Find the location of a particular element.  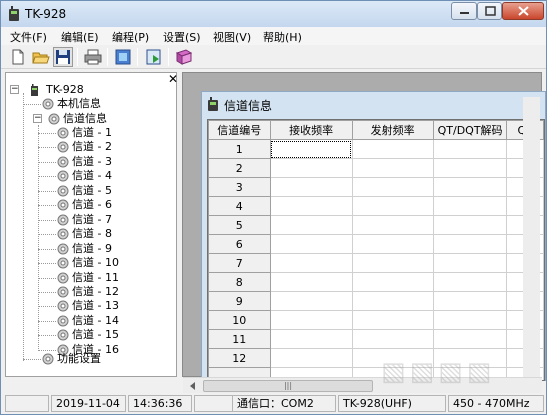

menu-edit: 编辑(E) is located at coordinates (80, 37).